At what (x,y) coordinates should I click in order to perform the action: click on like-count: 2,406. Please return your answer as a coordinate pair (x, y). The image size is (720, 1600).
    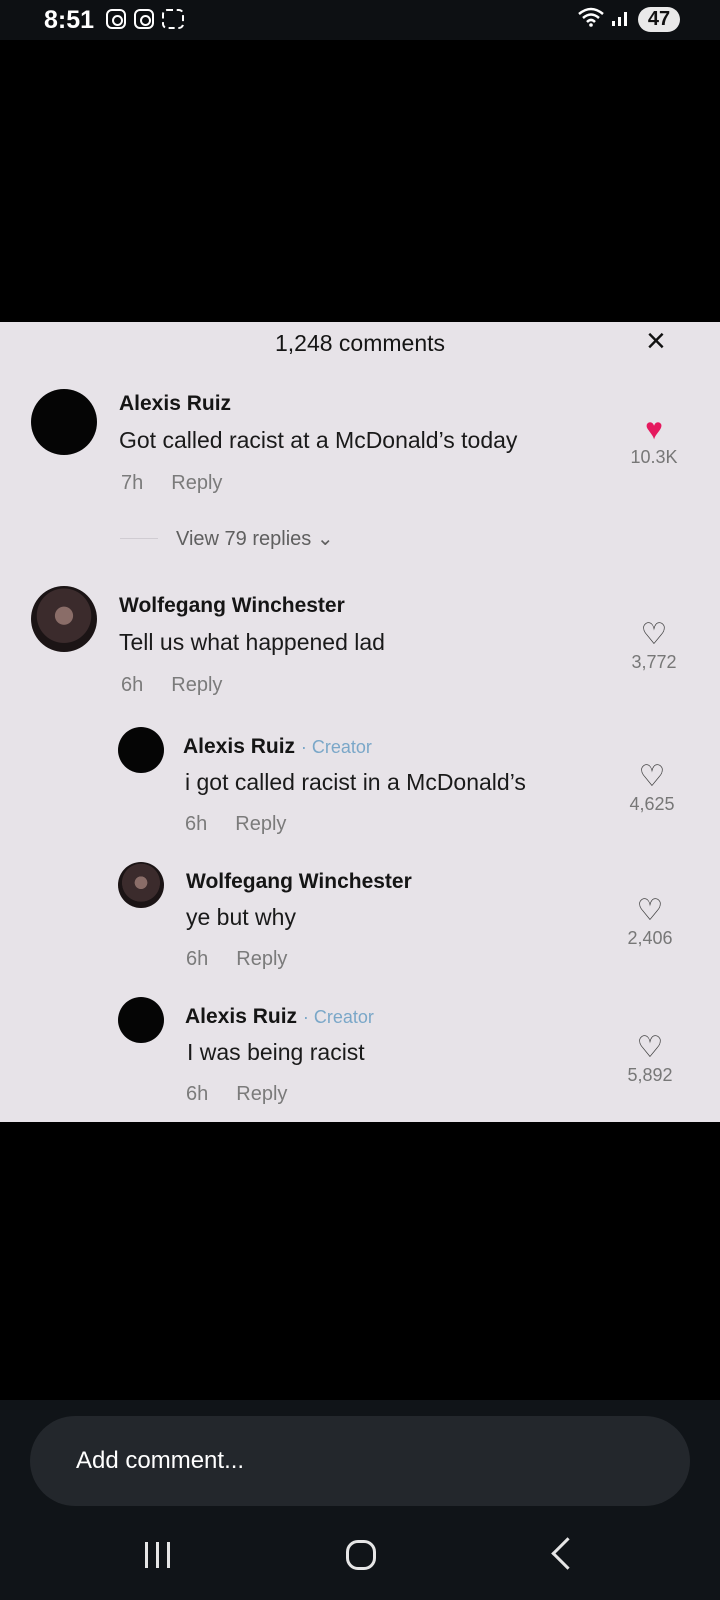
    Looking at the image, I should click on (650, 938).